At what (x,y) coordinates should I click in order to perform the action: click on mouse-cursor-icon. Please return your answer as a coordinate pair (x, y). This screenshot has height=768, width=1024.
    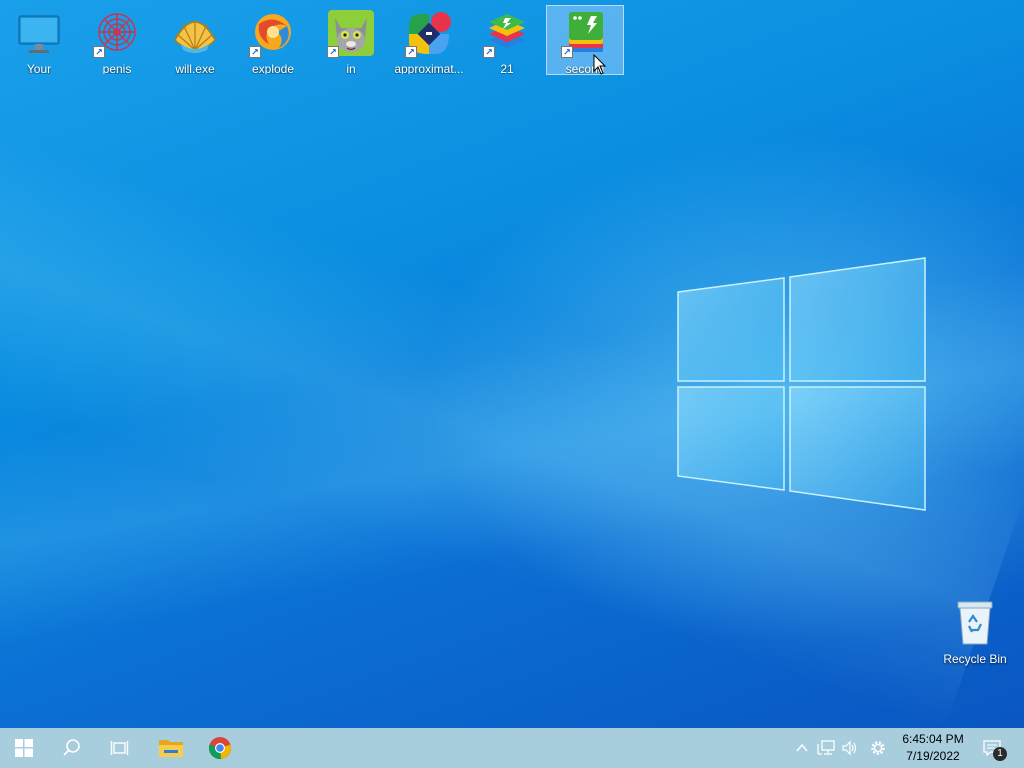
    Looking at the image, I should click on (600, 64).